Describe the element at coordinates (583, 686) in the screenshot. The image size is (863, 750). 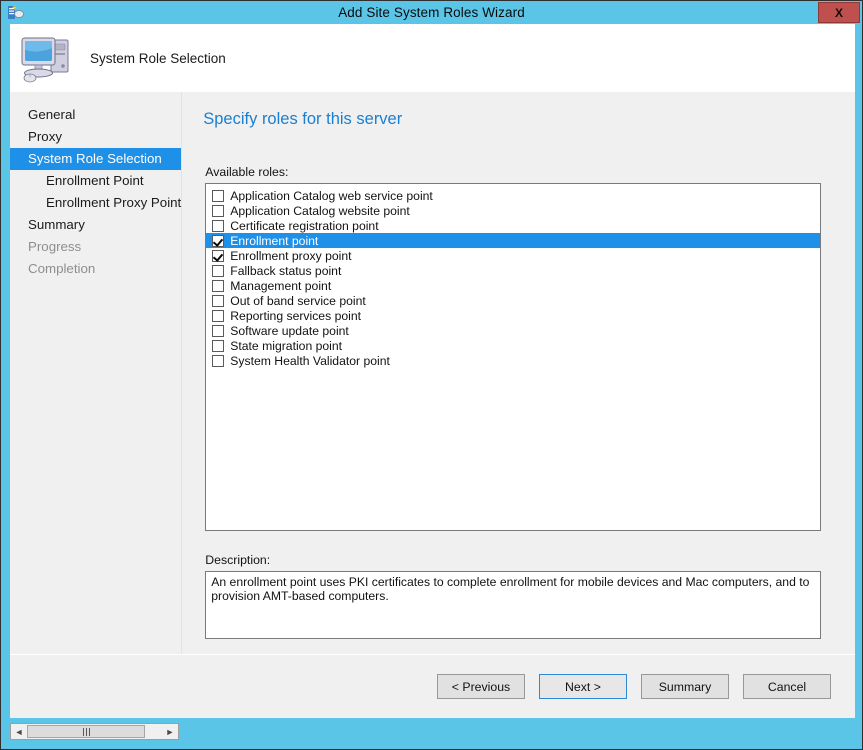
I see `next-button: Next >` at that location.